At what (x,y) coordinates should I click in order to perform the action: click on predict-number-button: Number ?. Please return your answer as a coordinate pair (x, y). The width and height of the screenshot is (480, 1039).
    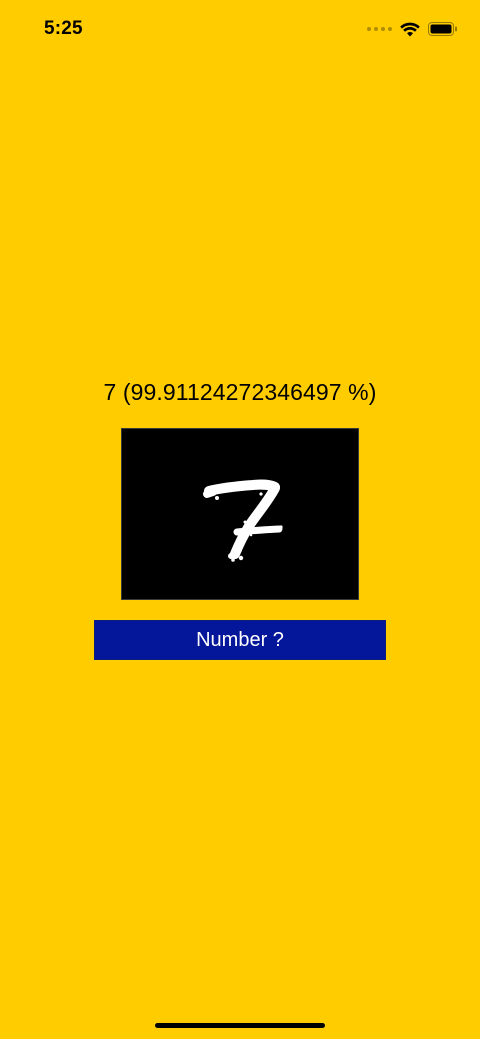
    Looking at the image, I should click on (240, 640).